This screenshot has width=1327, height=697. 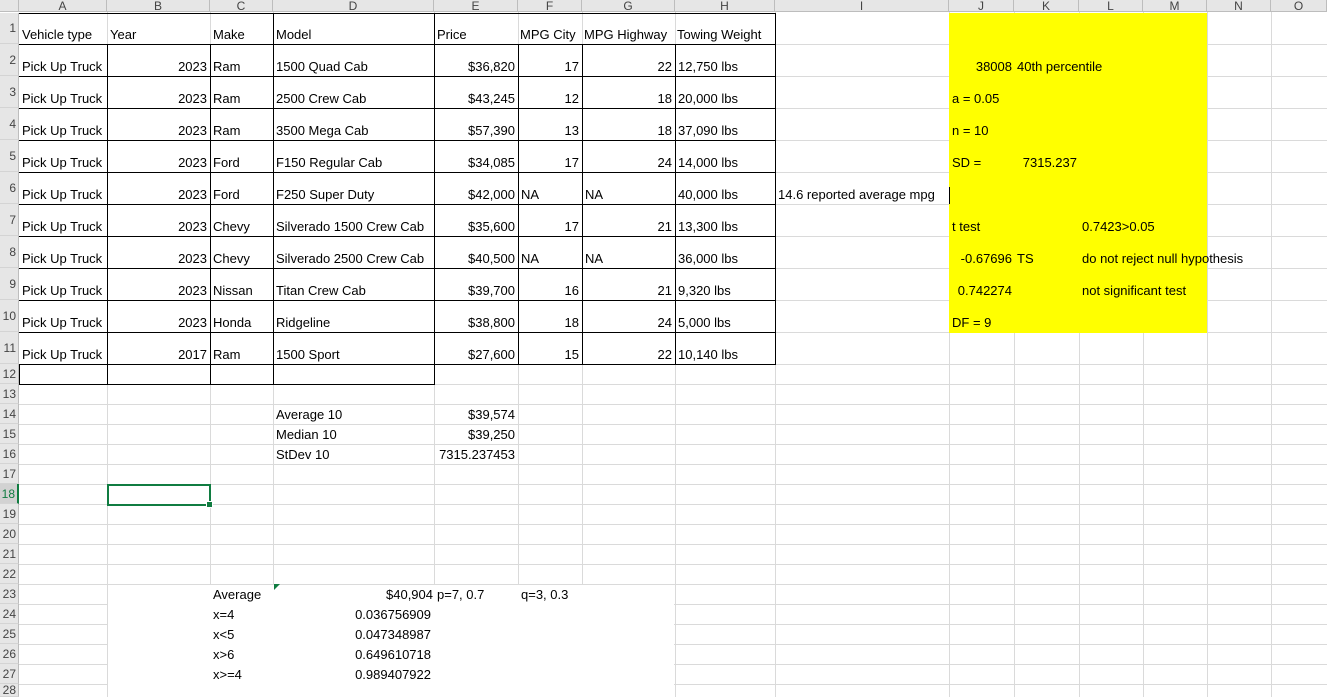 I want to click on column-header-d: D, so click(x=353, y=6).